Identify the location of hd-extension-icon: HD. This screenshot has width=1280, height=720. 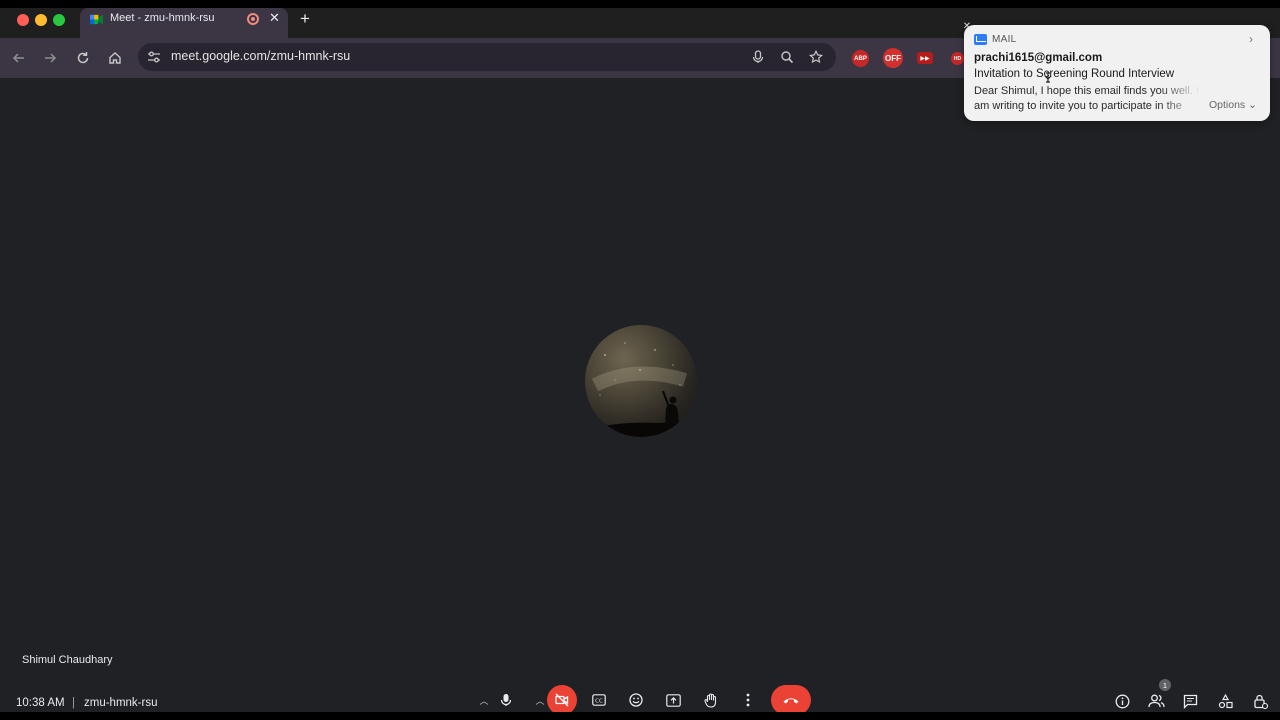
(957, 58).